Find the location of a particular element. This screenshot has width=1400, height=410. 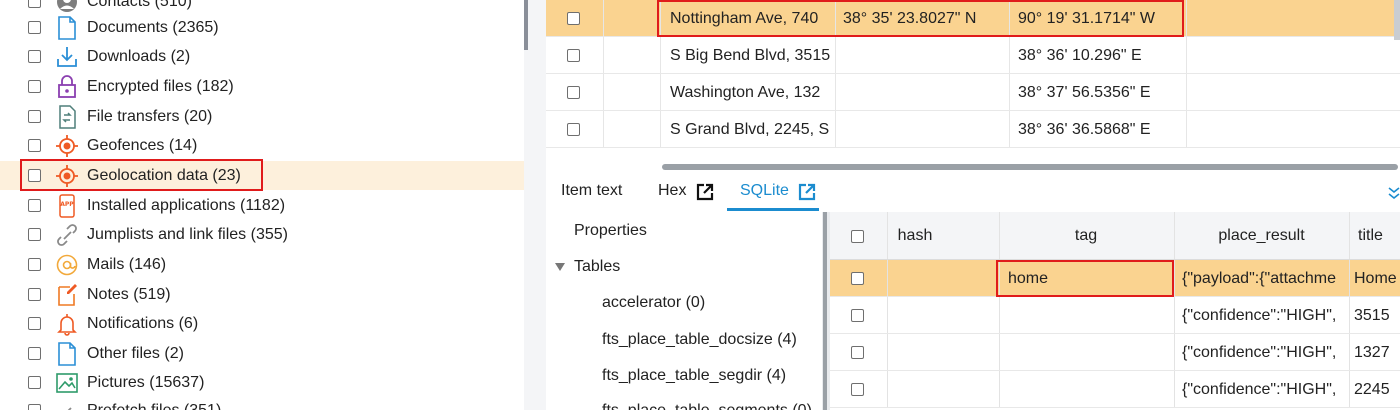

tree-item-prefetch-files: Prefetch files (351) is located at coordinates (262, 403).